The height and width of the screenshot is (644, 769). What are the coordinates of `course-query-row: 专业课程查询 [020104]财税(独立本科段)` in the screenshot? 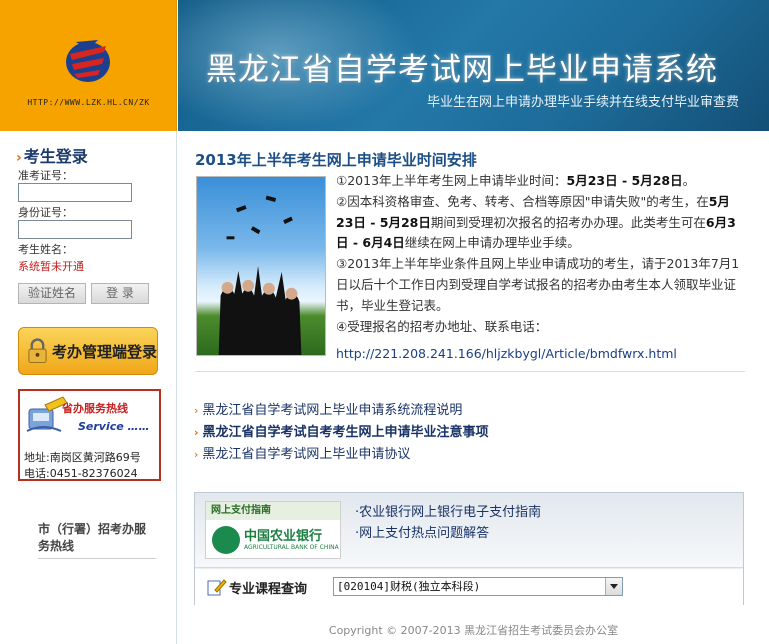 It's located at (469, 587).